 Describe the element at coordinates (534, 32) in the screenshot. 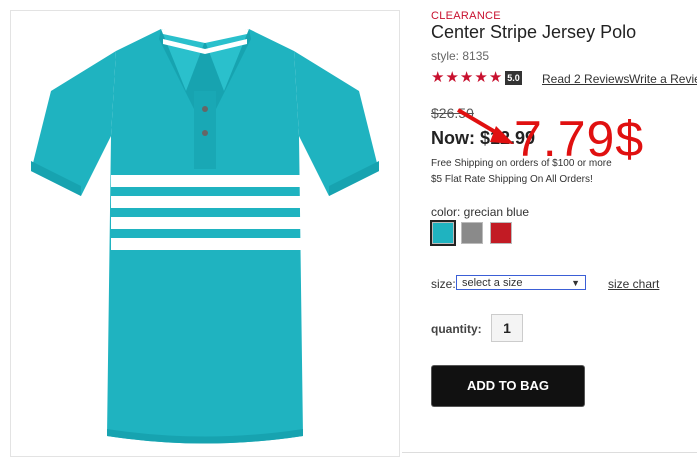

I see `product-title: Center Stripe Jersey Polo` at that location.